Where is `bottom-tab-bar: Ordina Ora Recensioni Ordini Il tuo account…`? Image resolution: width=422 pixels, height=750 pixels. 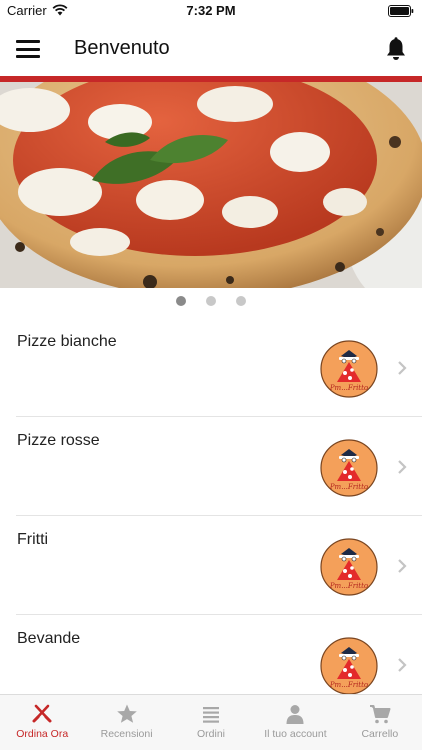 bottom-tab-bar: Ordina Ora Recensioni Ordini Il tuo account… is located at coordinates (211, 722).